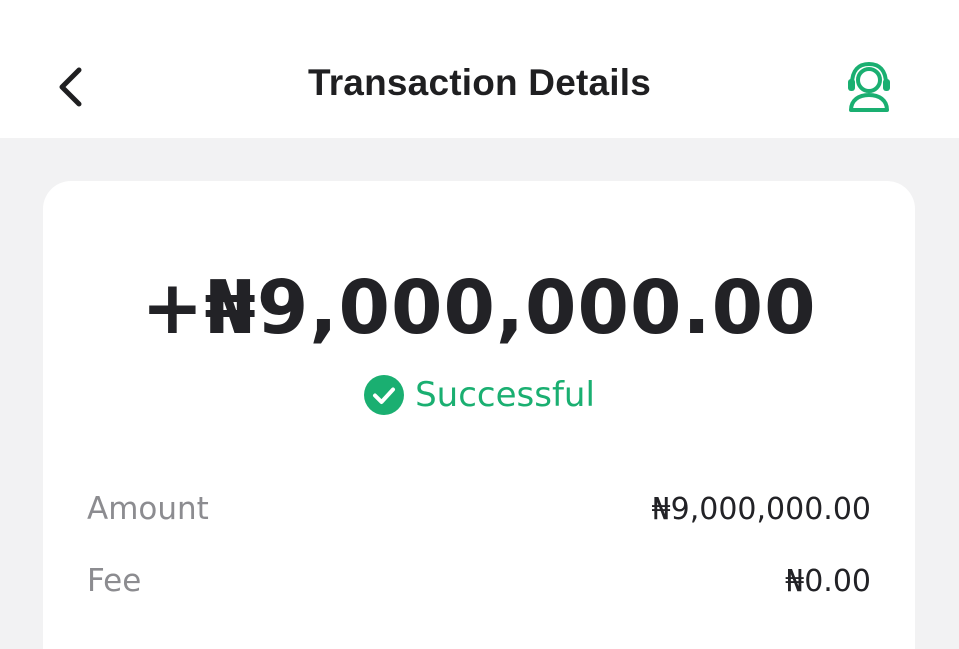  Describe the element at coordinates (114, 581) in the screenshot. I see `fee-label: Fee` at that location.